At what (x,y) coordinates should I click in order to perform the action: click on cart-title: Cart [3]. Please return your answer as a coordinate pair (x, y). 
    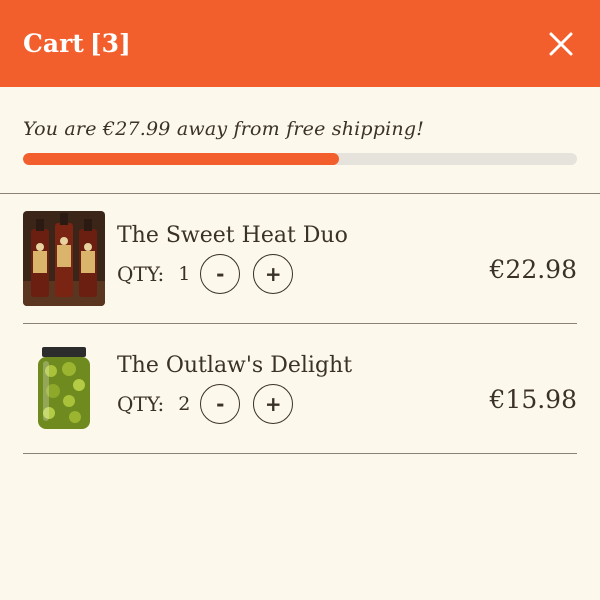
    Looking at the image, I should click on (77, 43).